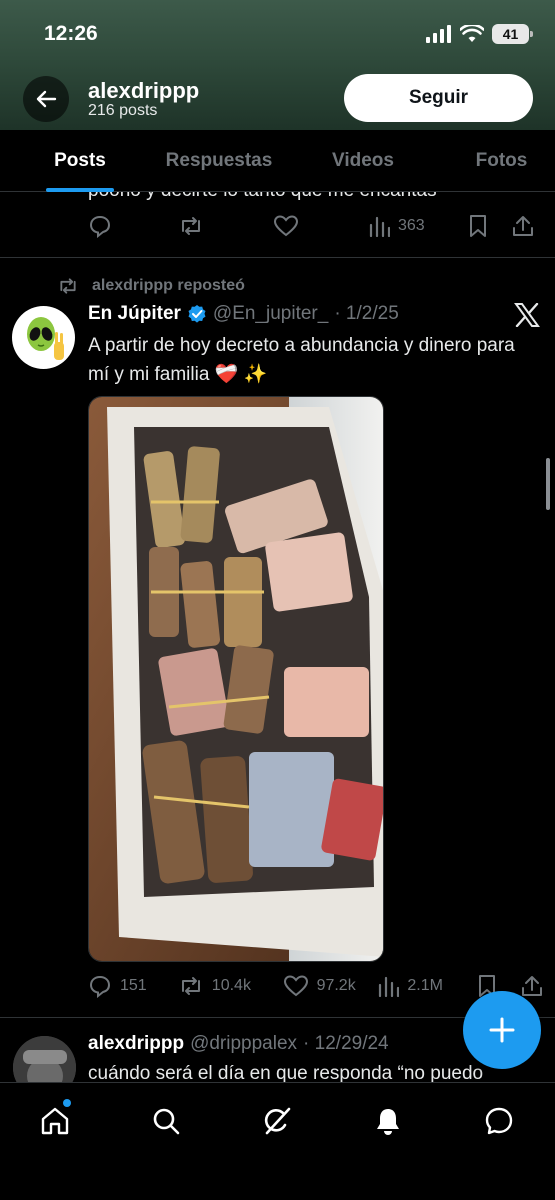 This screenshot has width=555, height=1200. I want to click on like-button, so click(320, 226).